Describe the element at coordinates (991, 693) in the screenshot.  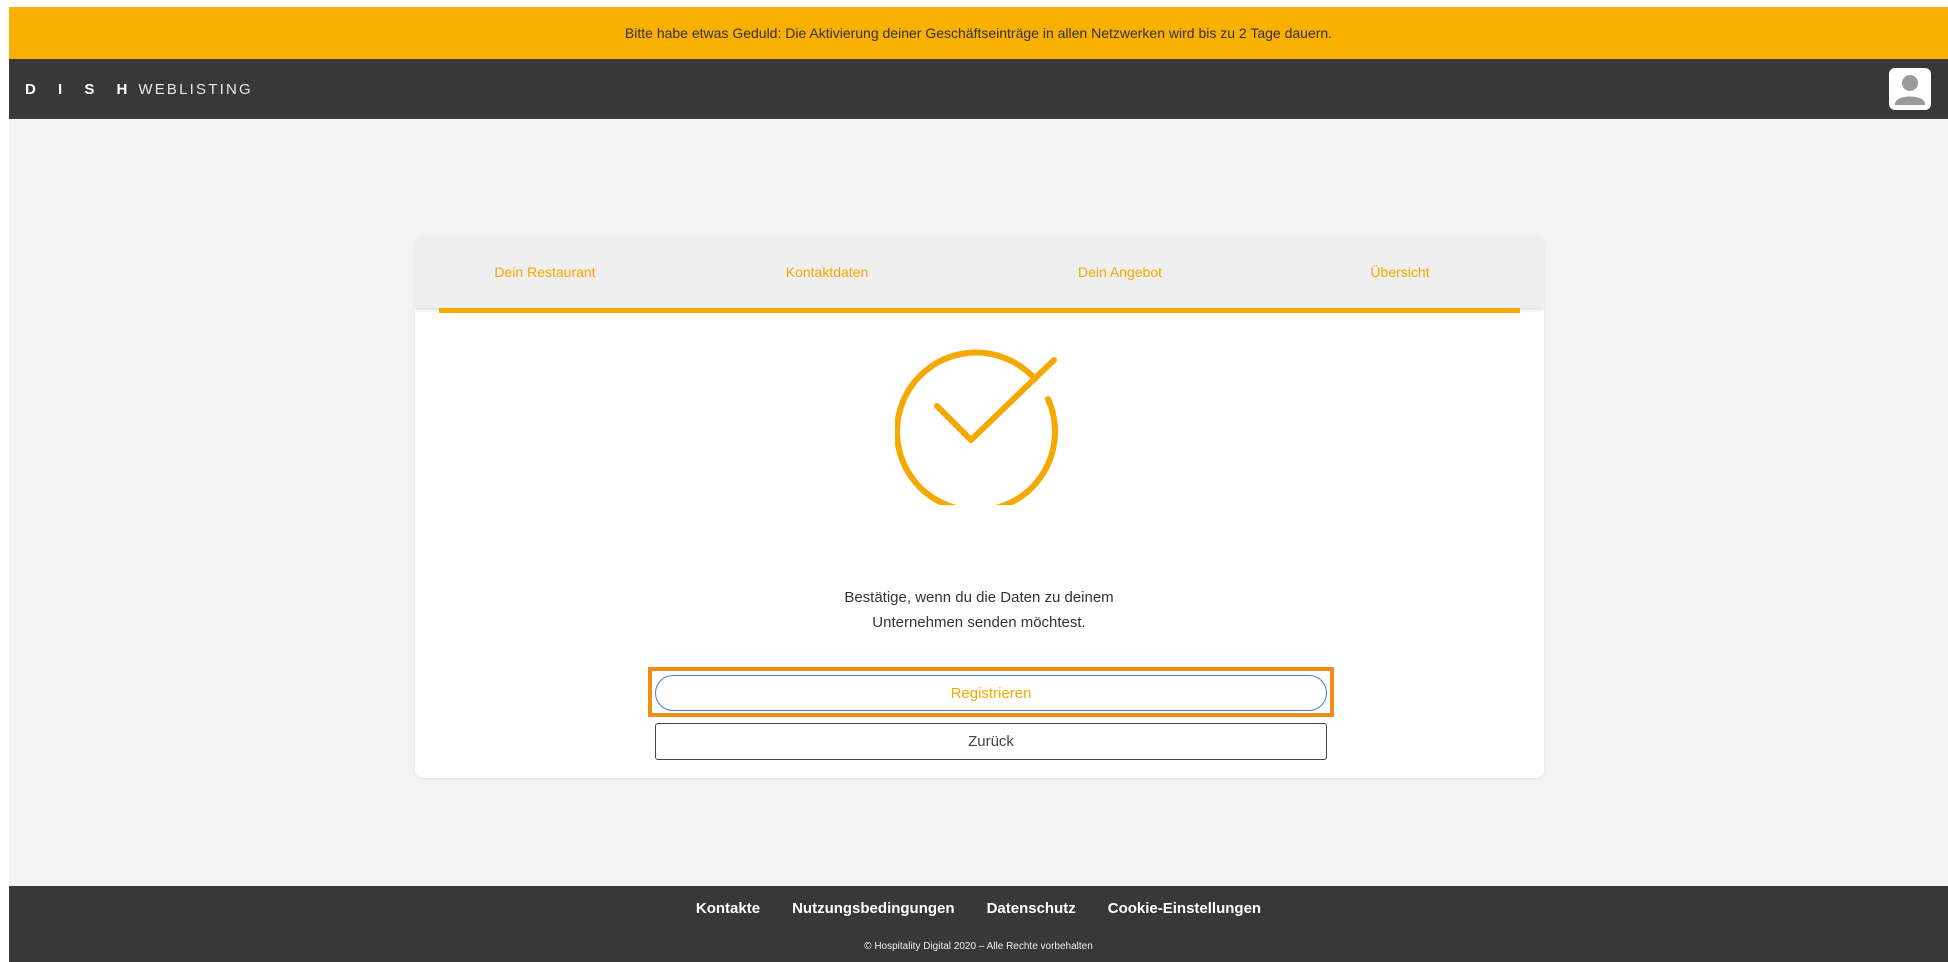
I see `register-button: Registrieren` at that location.